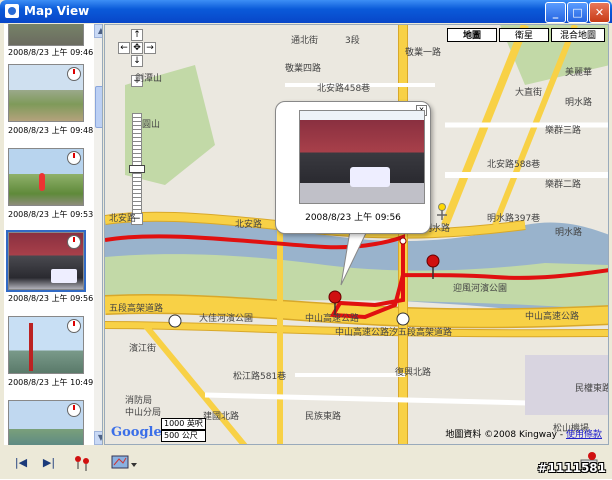 This screenshot has width=612, height=480. I want to click on label-meilihua: 美麗華, so click(579, 73).